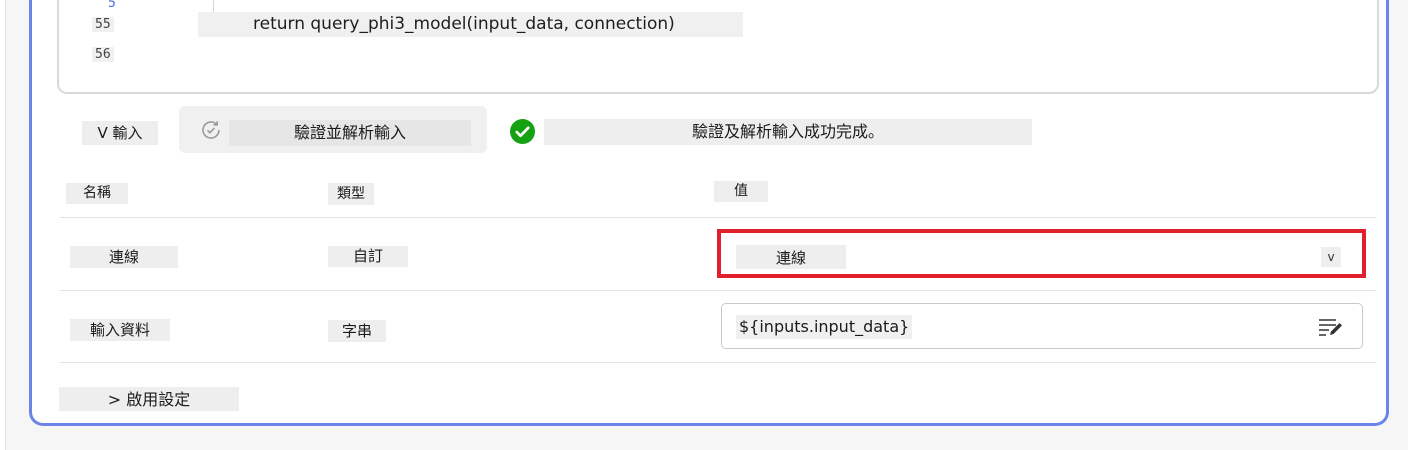 Image resolution: width=1408 pixels, height=450 pixels. I want to click on header-name: 名稱, so click(97, 193).